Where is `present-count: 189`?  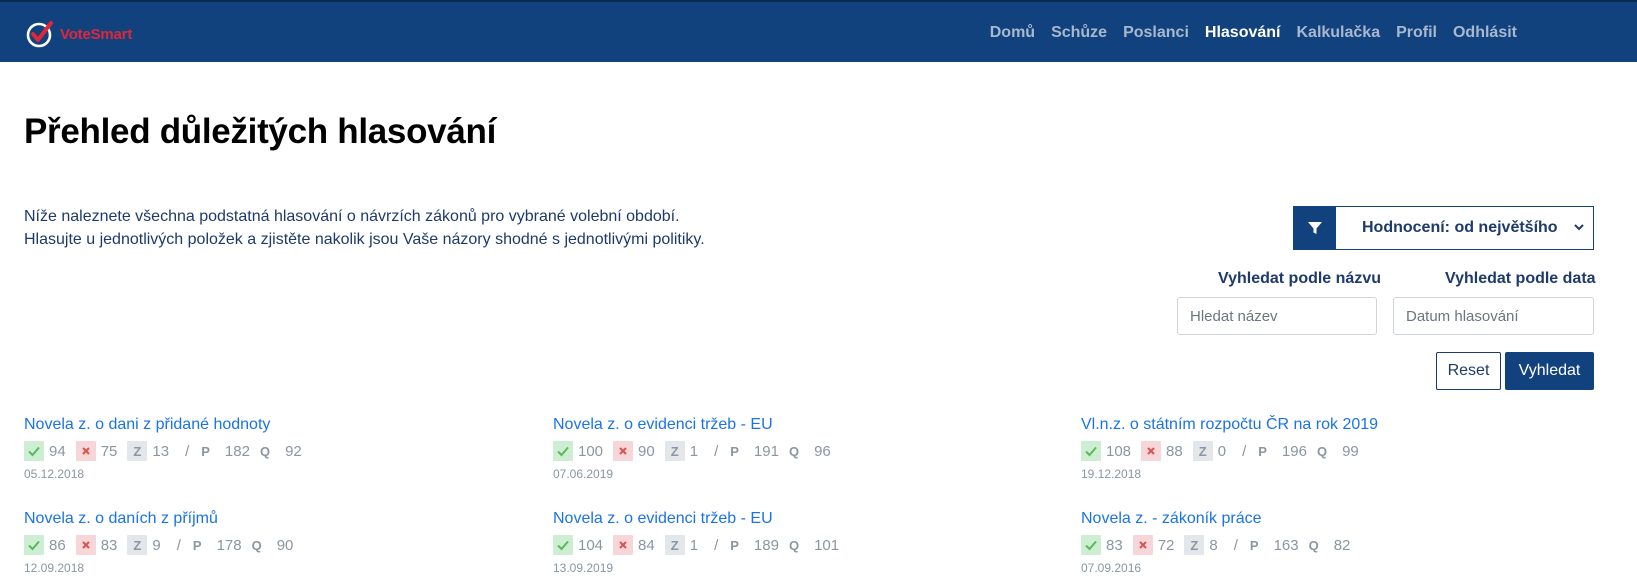
present-count: 189 is located at coordinates (766, 545).